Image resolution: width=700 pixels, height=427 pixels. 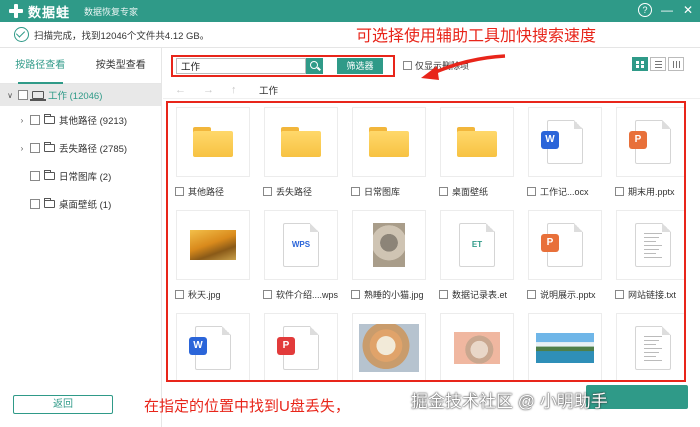 What do you see at coordinates (239, 90) in the screenshot?
I see `up-arrow-icon: ↑` at bounding box center [239, 90].